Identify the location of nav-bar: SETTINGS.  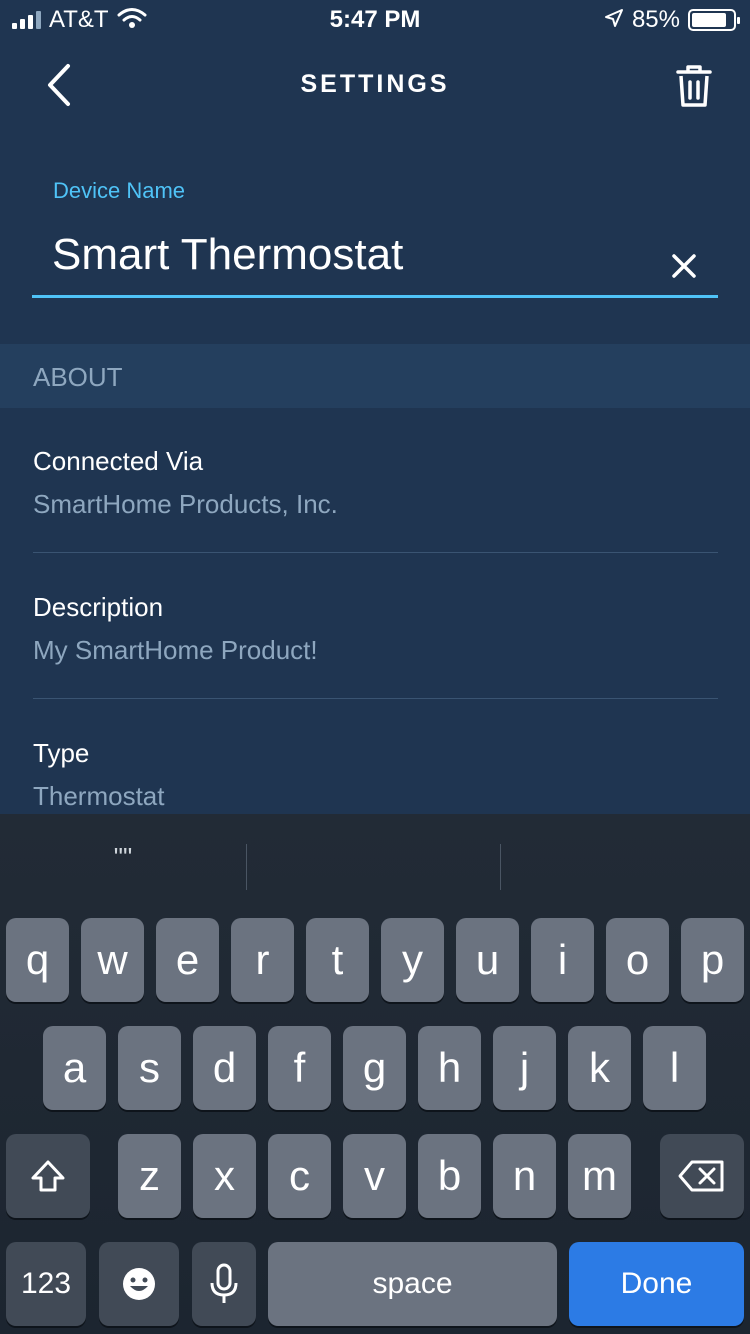
(375, 85).